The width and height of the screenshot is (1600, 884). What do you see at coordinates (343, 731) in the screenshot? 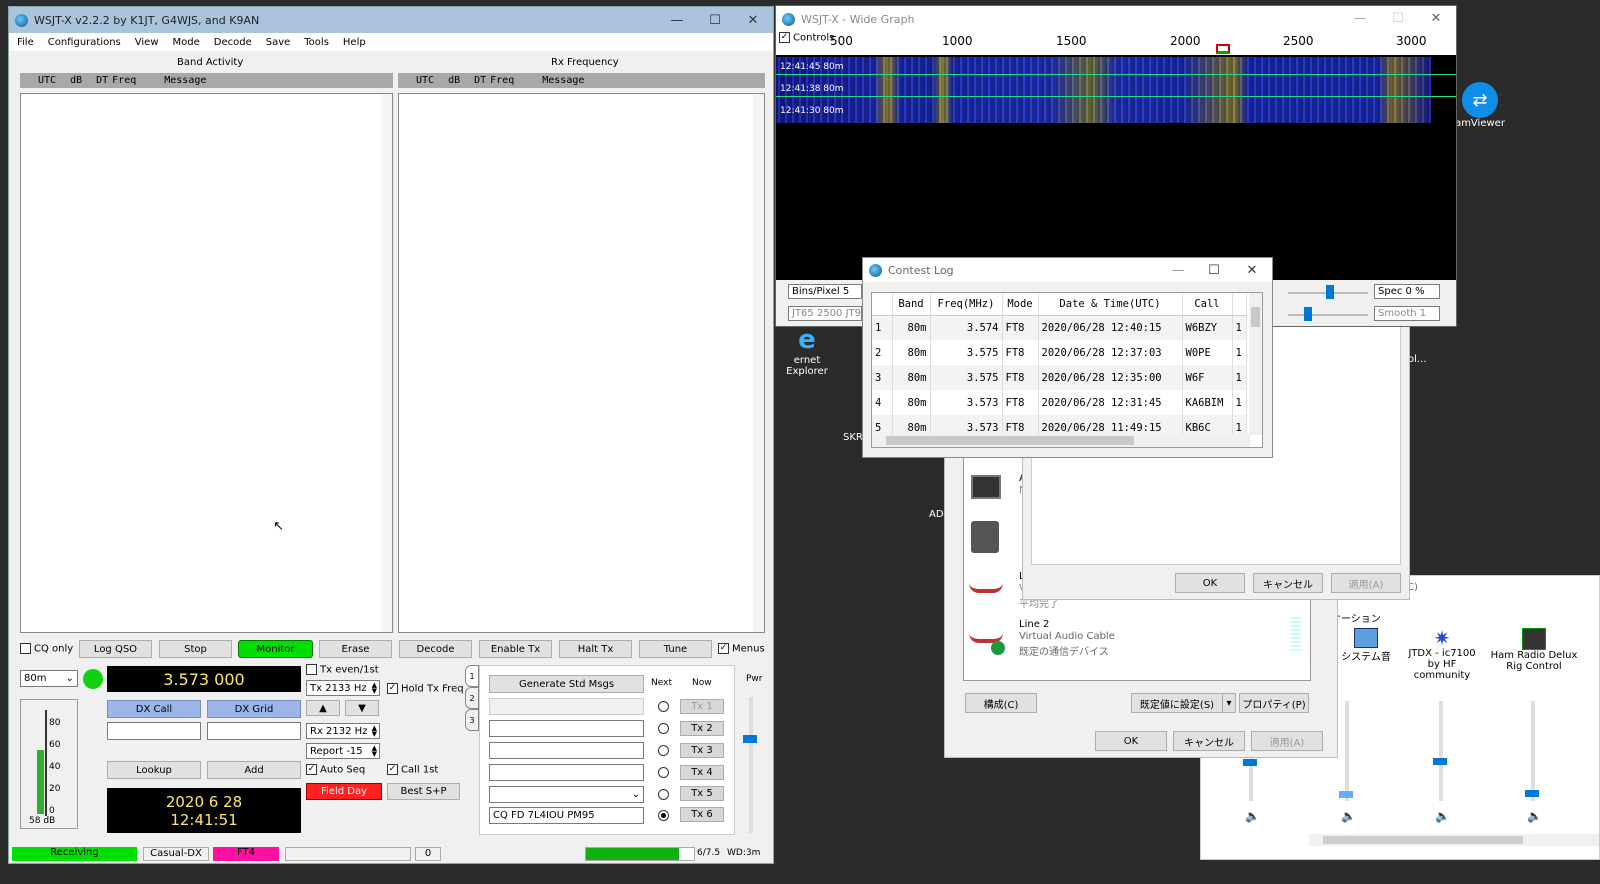
I see `rx-freq-spinbox: Rx 2132 Hz ▲ ▼` at bounding box center [343, 731].